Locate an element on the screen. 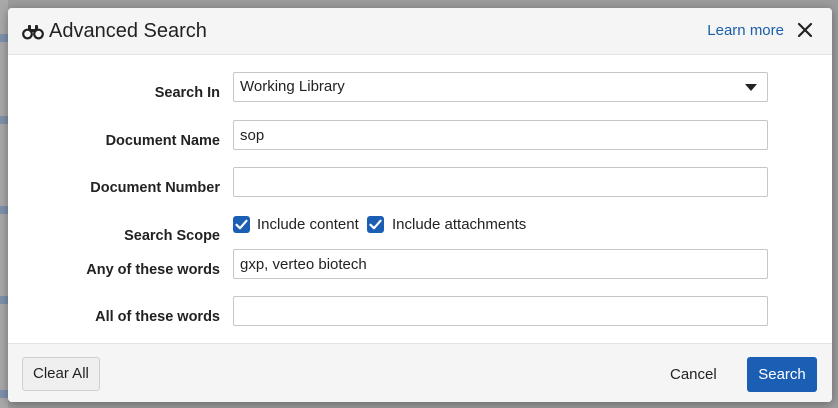  search-in-label: Search In is located at coordinates (187, 93).